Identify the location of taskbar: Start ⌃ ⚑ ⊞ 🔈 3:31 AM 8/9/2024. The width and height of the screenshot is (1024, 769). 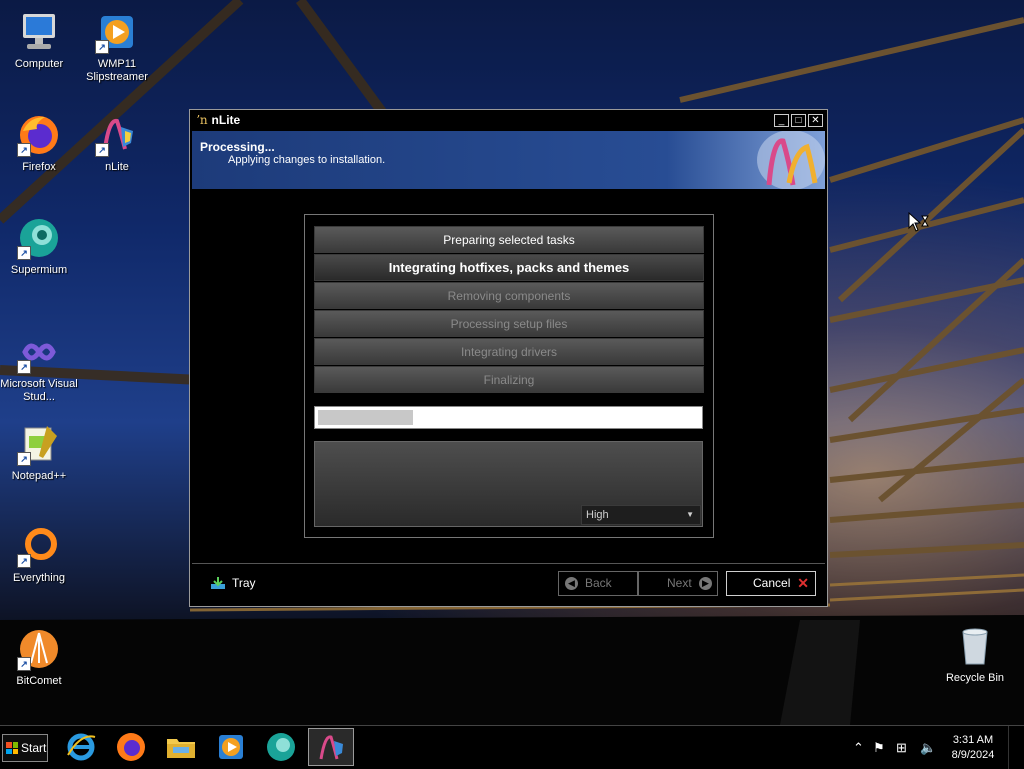
(512, 747).